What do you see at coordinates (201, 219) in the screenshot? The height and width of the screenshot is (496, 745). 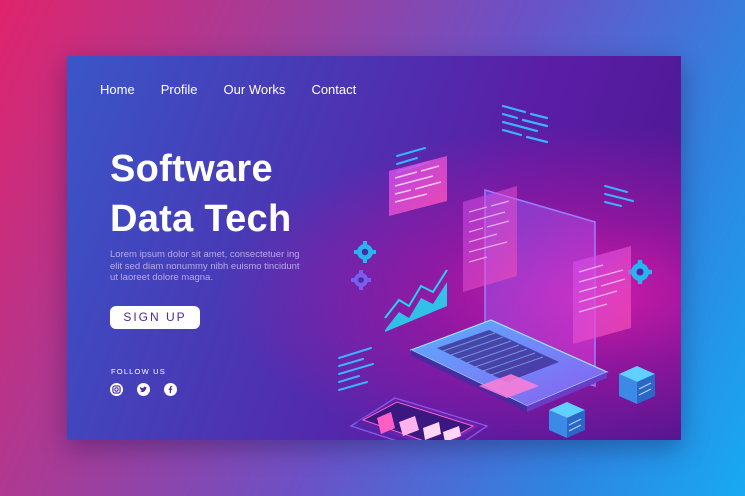 I see `hero-title-line-2: Data Tech` at bounding box center [201, 219].